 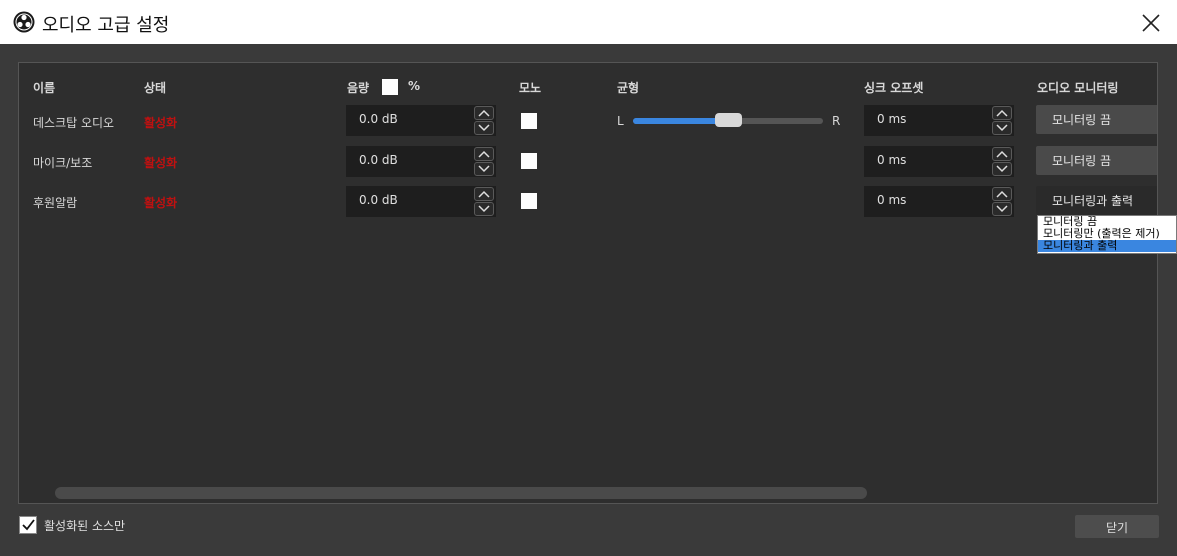 What do you see at coordinates (620, 121) in the screenshot?
I see `balance-left-label: L` at bounding box center [620, 121].